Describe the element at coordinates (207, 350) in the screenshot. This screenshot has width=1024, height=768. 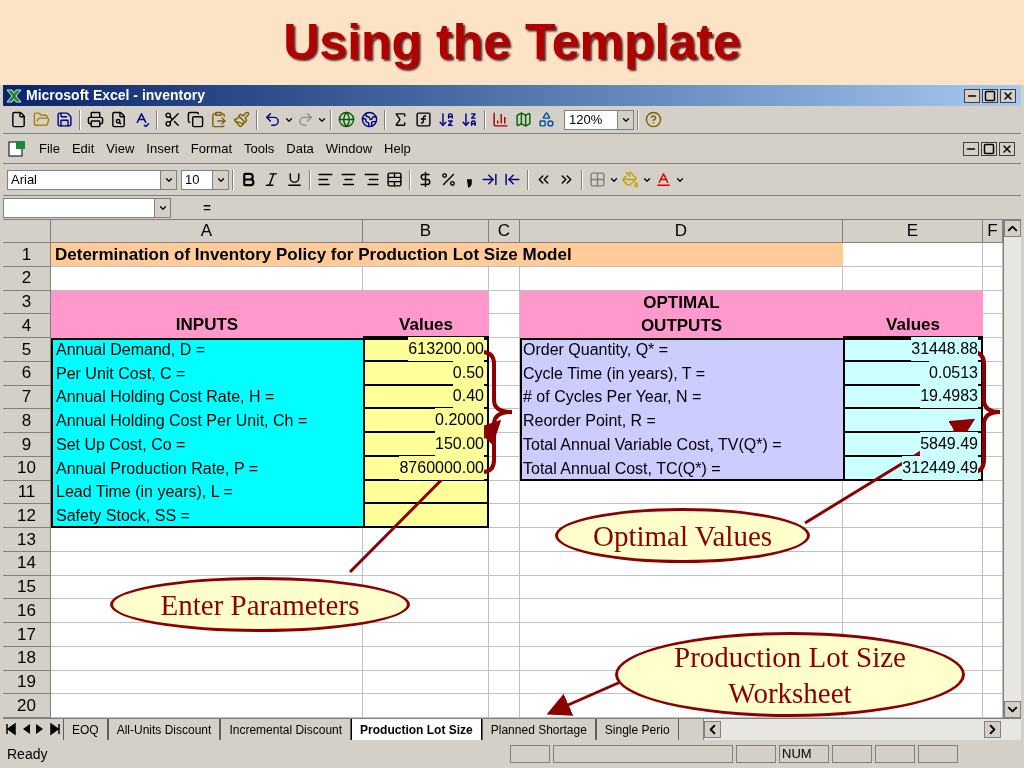
I see `label-cell: Annual Demand, D =` at that location.